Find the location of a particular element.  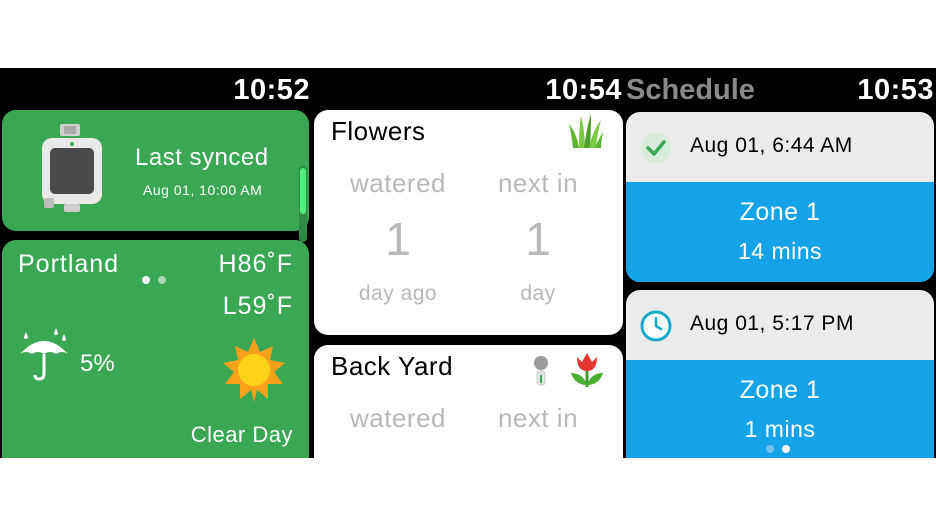

scroll-indicator-thumb is located at coordinates (303, 191).